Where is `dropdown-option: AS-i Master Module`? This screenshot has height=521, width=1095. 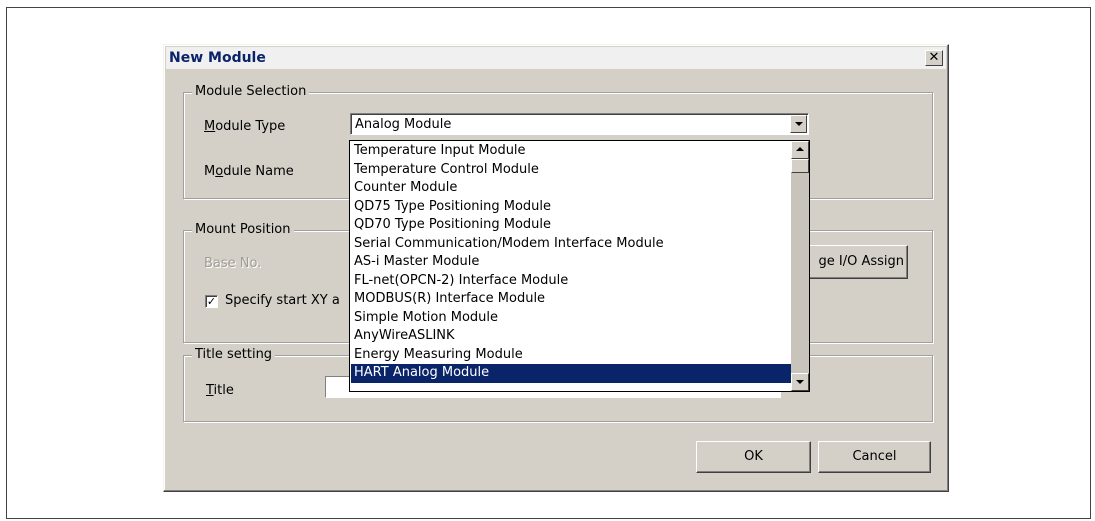 dropdown-option: AS-i Master Module is located at coordinates (571, 262).